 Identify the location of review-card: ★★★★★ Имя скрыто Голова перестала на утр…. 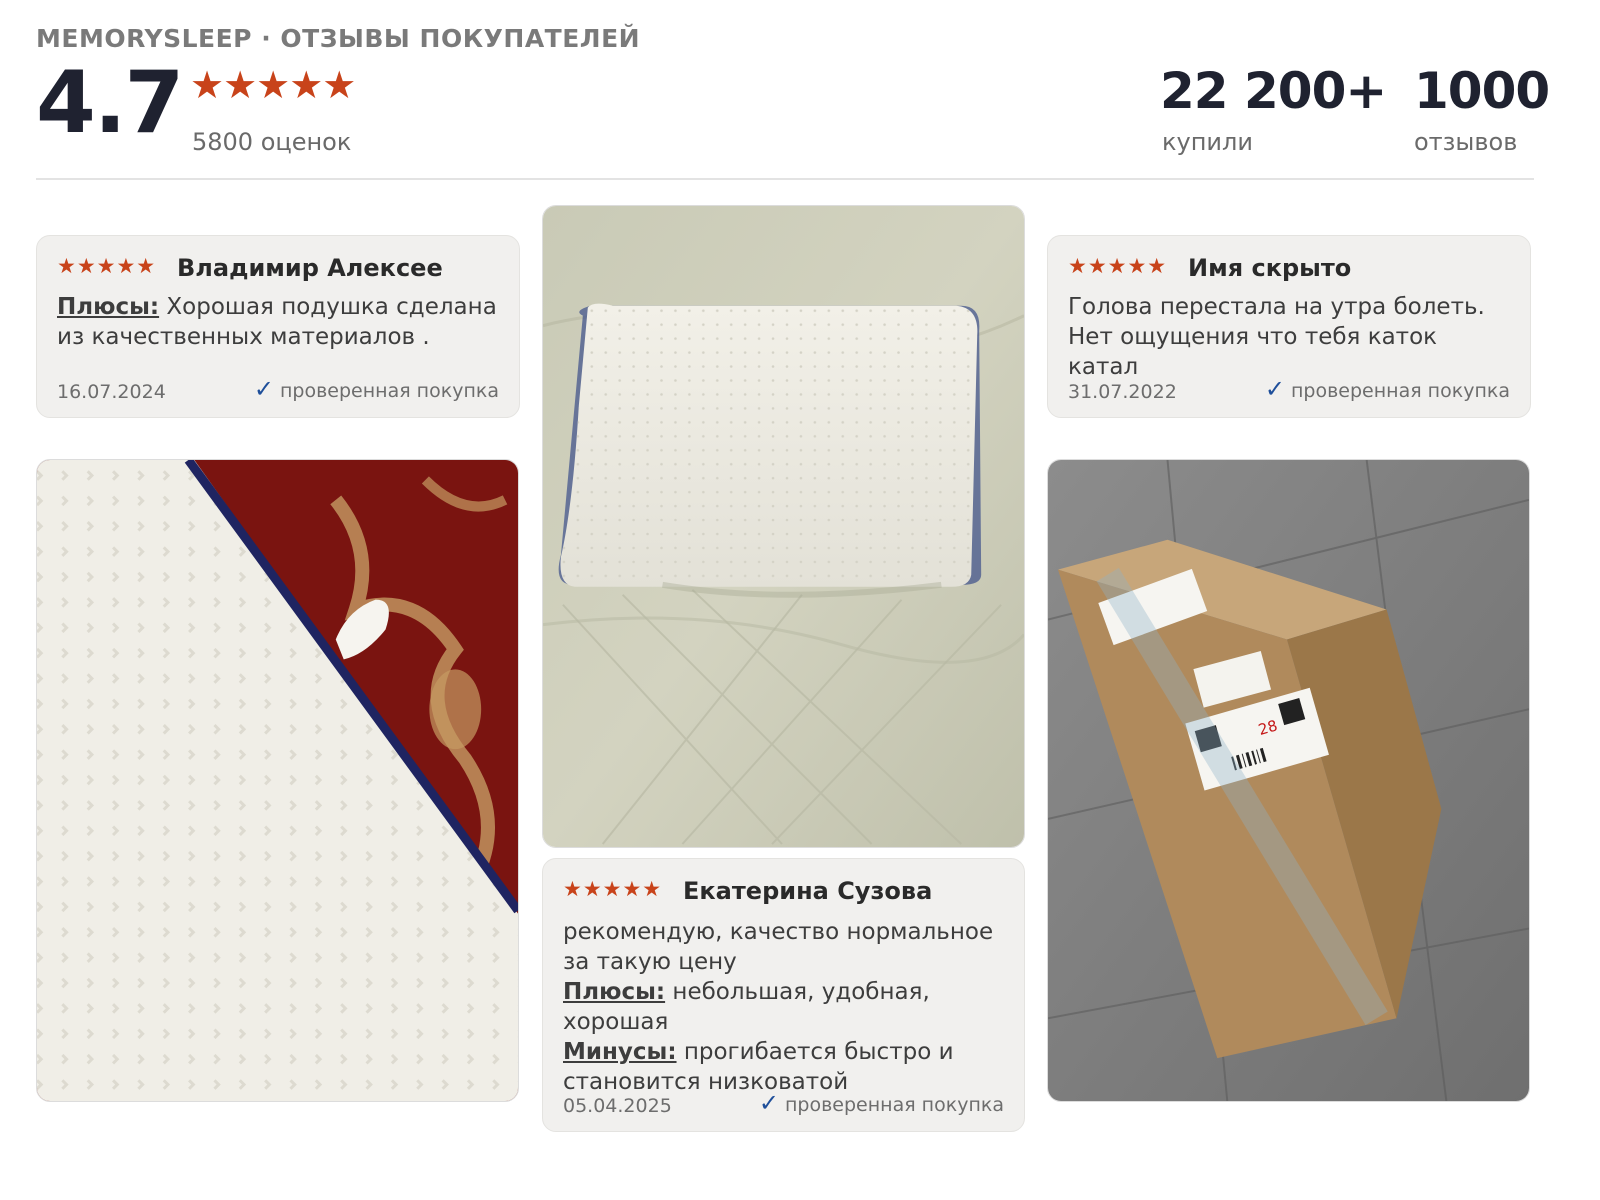
(1289, 326).